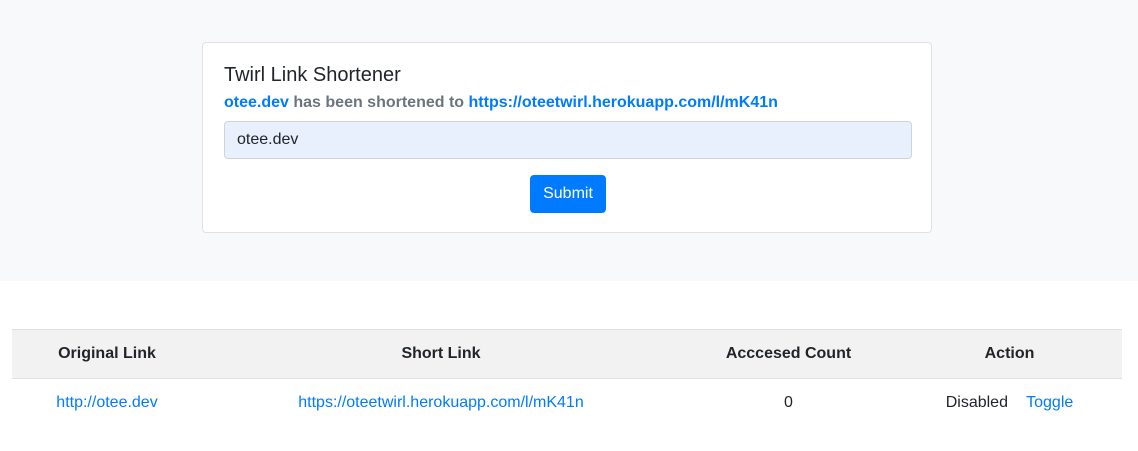 This screenshot has height=451, width=1138. I want to click on submit-button: Submit, so click(568, 194).